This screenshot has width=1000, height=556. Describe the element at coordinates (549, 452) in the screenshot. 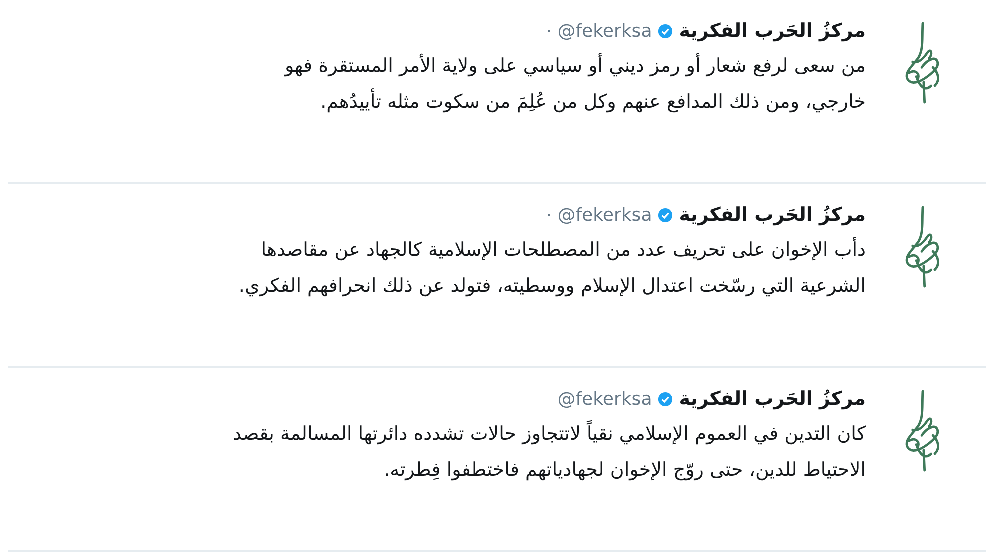

I see `tweet-text: كان التدين في العموم الإسلامي نقياً لاتتجاوز حالات تشدده دائرتها المسالمة بقصد الاحتياط للدين، حتى روّج الإخوان لجهادياتهم فاختطفوا فِطرته.` at that location.